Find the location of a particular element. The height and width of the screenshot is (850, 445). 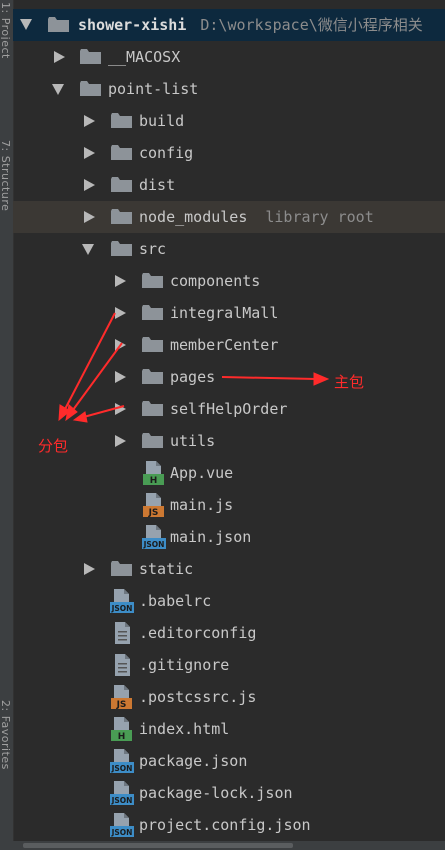

folder-label: selfHelpOrder is located at coordinates (229, 409).